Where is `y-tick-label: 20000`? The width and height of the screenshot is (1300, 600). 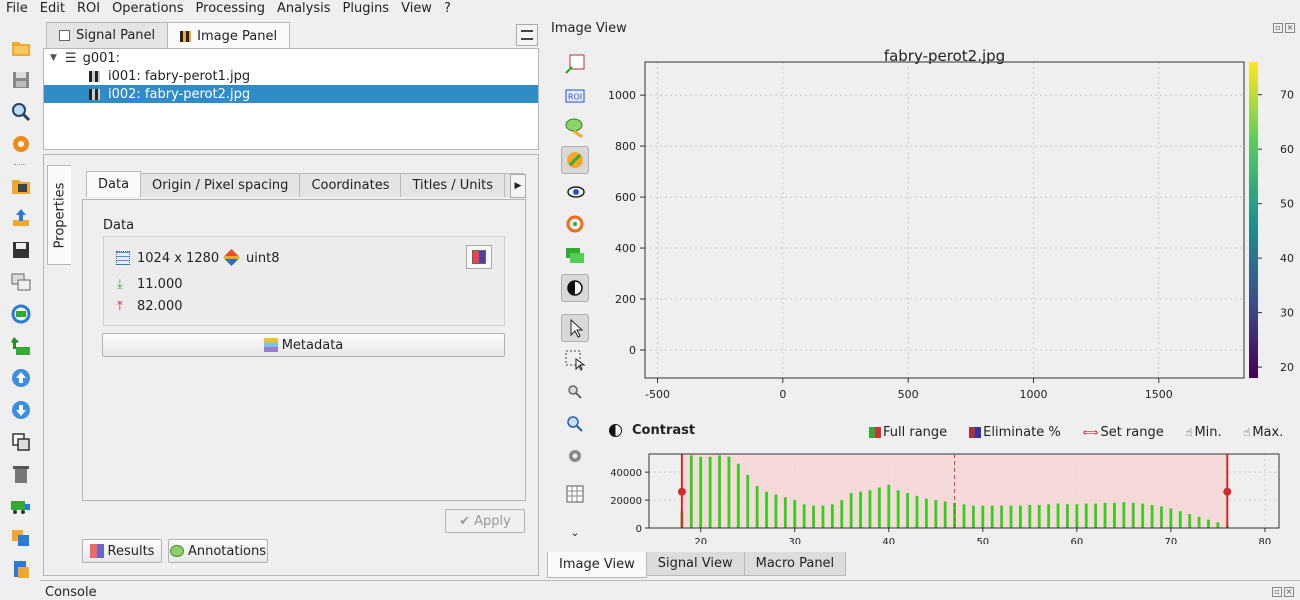 y-tick-label: 20000 is located at coordinates (626, 501).